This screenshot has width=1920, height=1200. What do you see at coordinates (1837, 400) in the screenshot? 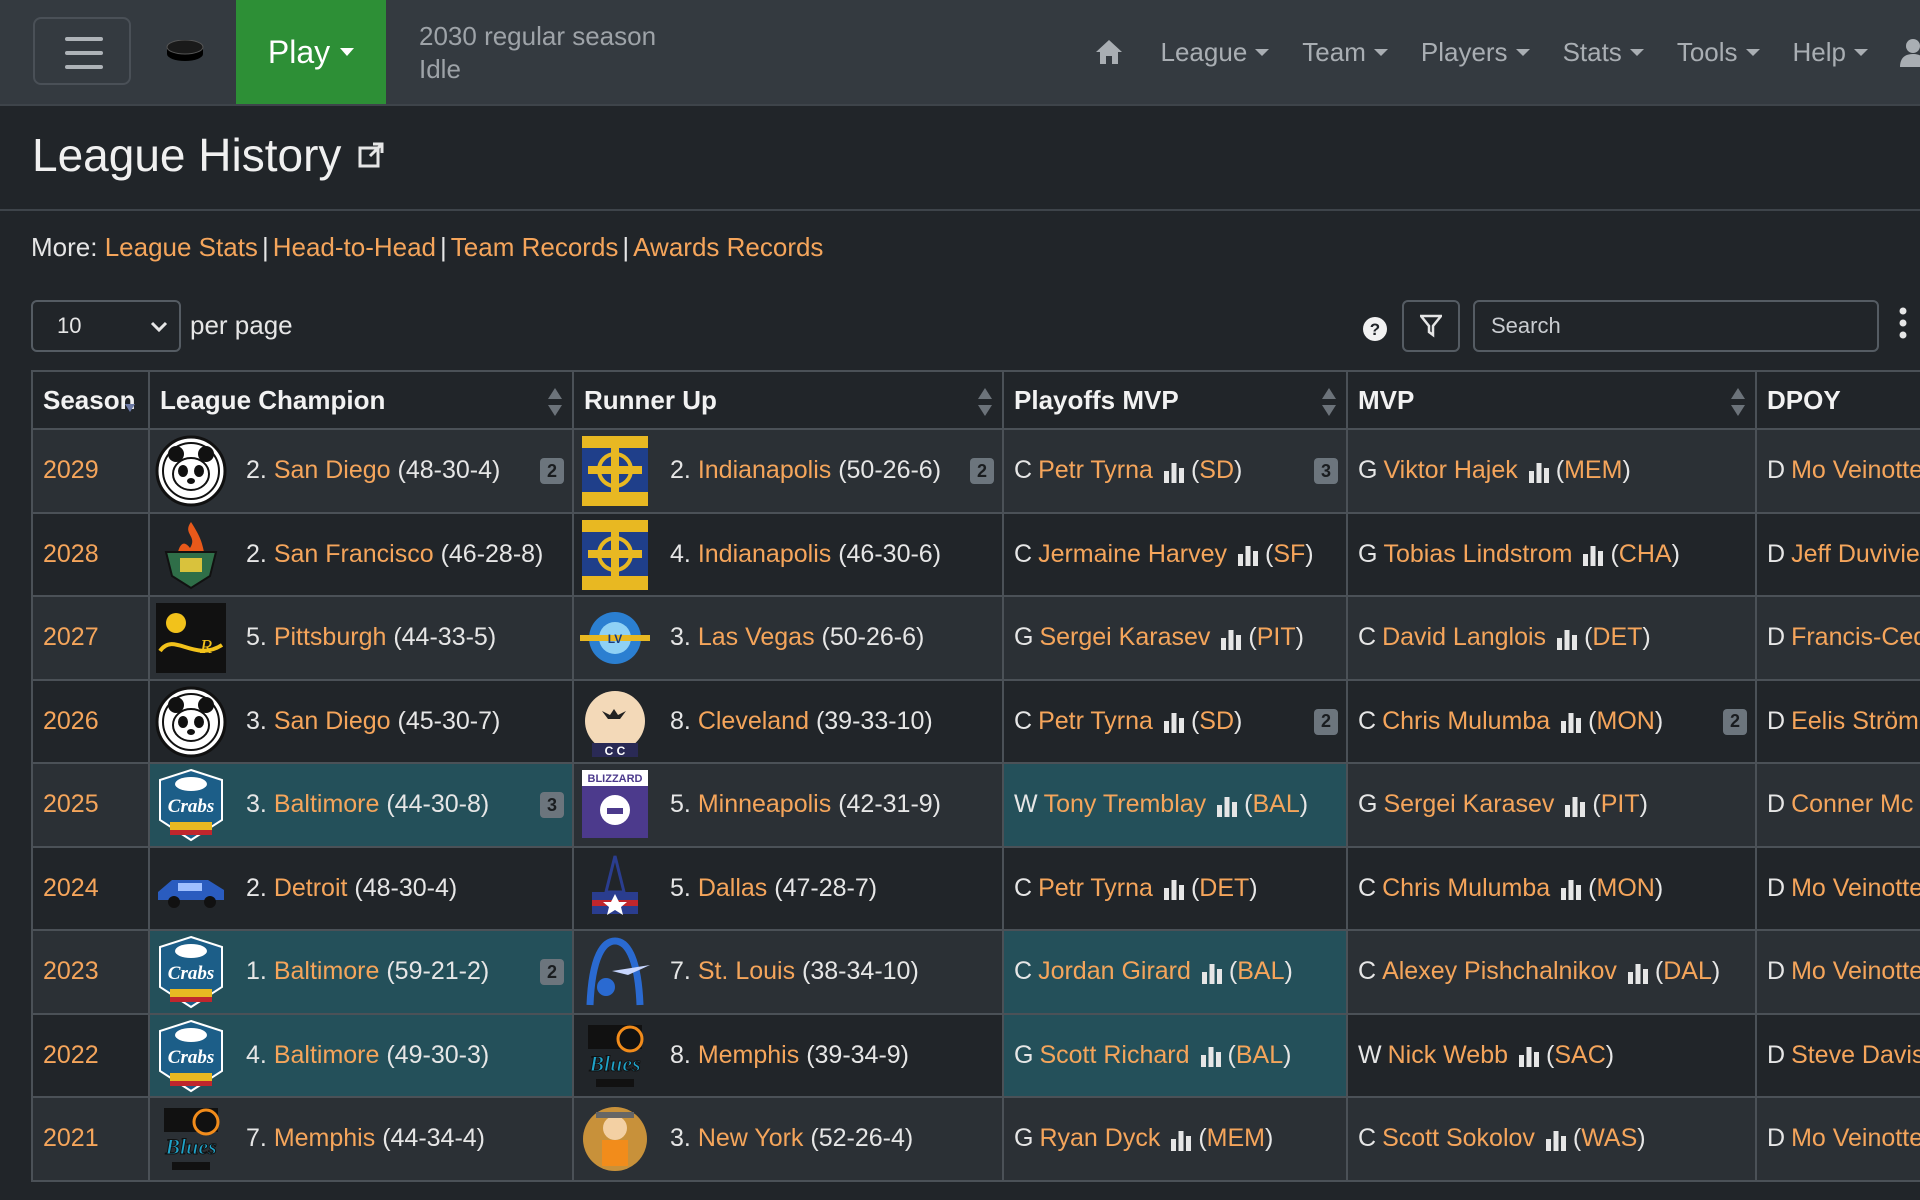
I see `header-dpoy: DPOY` at bounding box center [1837, 400].